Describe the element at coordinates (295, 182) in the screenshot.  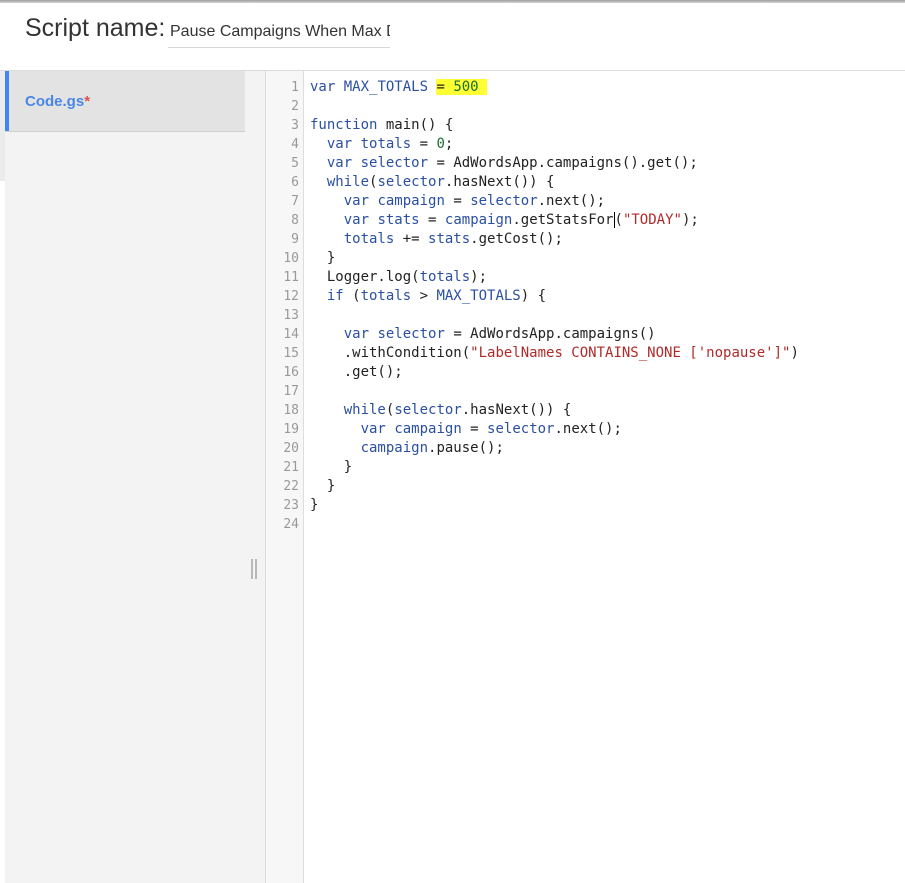
I see `line-number: 6` at that location.